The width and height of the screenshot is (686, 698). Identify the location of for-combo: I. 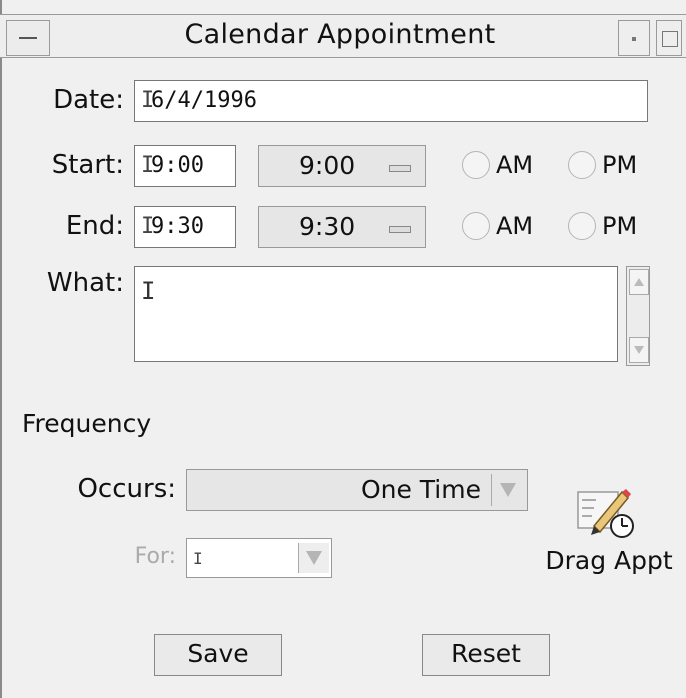
(259, 558).